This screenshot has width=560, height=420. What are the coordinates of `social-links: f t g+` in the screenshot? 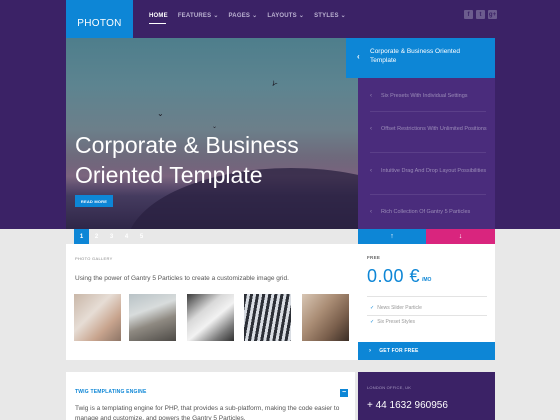 It's located at (480, 14).